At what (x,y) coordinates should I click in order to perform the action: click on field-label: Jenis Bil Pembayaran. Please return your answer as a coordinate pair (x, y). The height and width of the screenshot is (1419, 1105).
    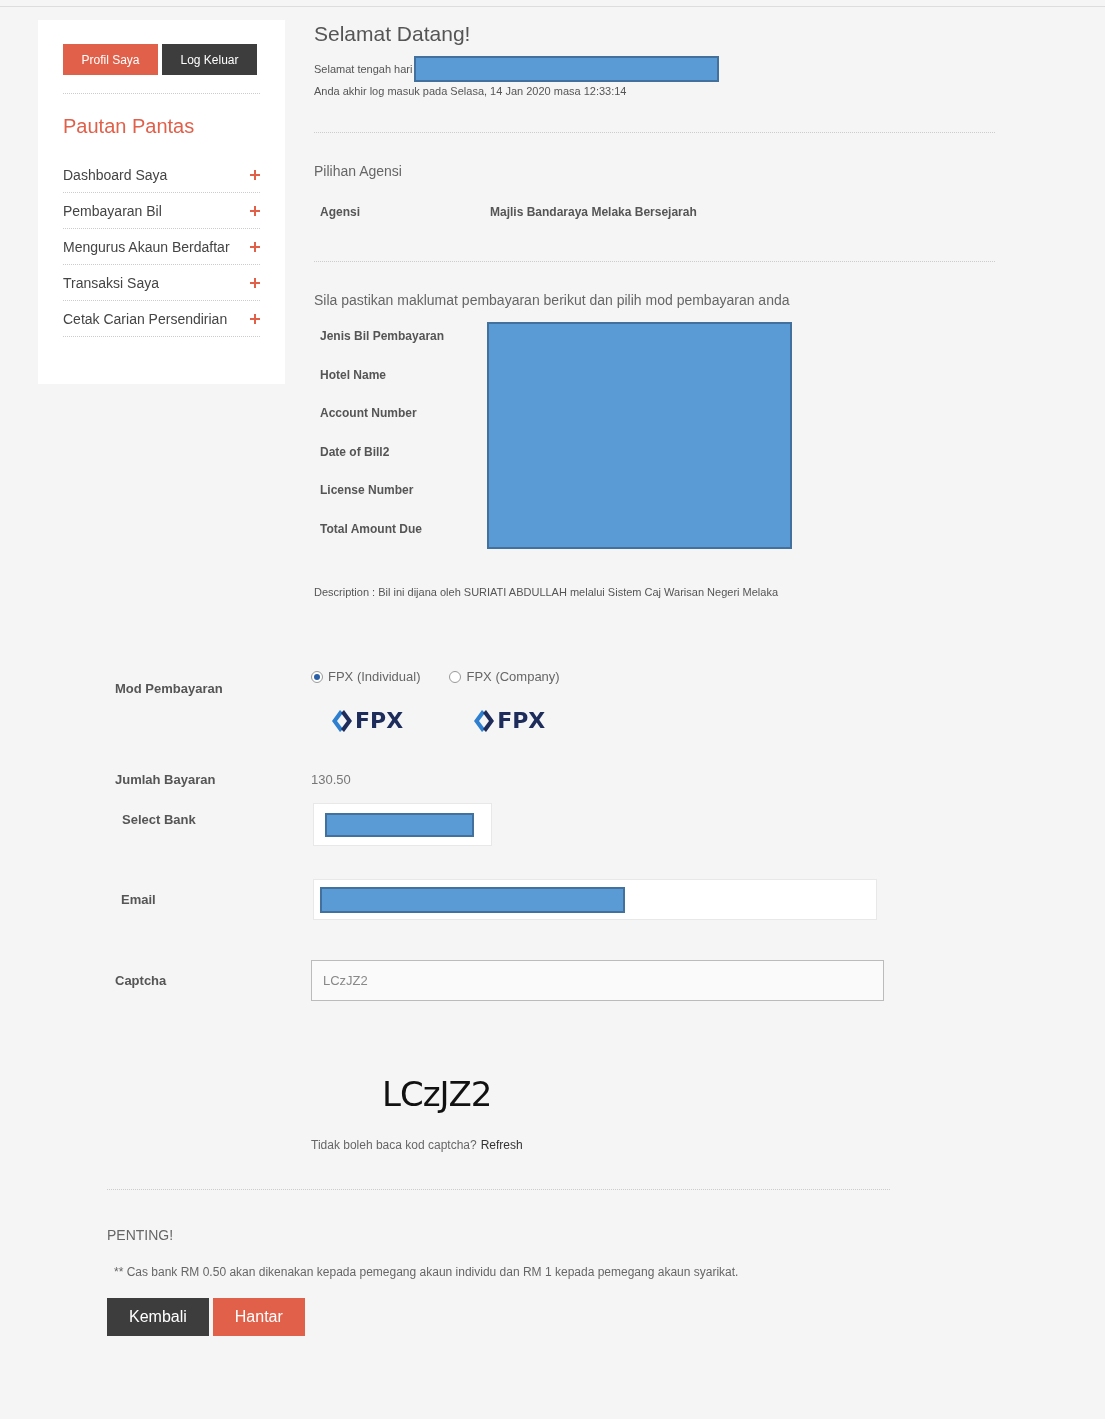
    Looking at the image, I should click on (383, 336).